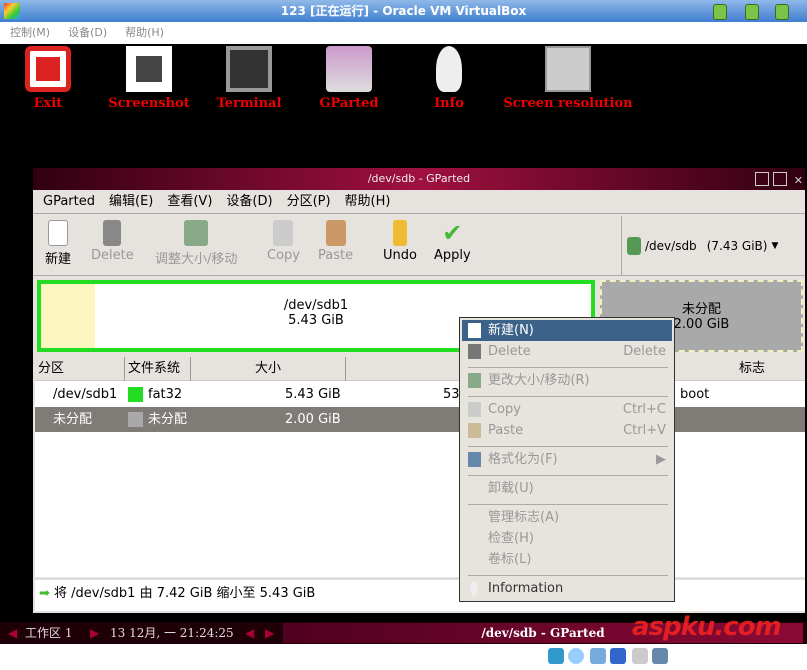 This screenshot has height=670, width=807. Describe the element at coordinates (30, 33) in the screenshot. I see `menu-control: 控制(M)` at that location.